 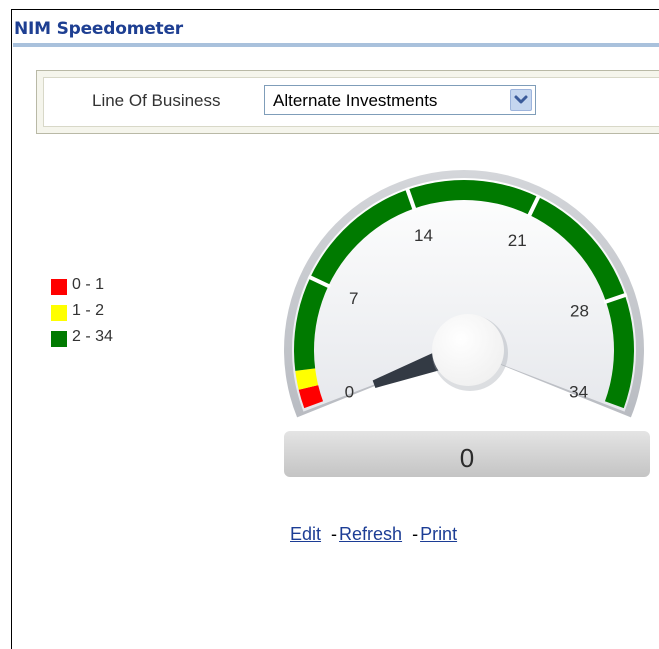 I want to click on gauge-readout: 0, so click(x=467, y=454).